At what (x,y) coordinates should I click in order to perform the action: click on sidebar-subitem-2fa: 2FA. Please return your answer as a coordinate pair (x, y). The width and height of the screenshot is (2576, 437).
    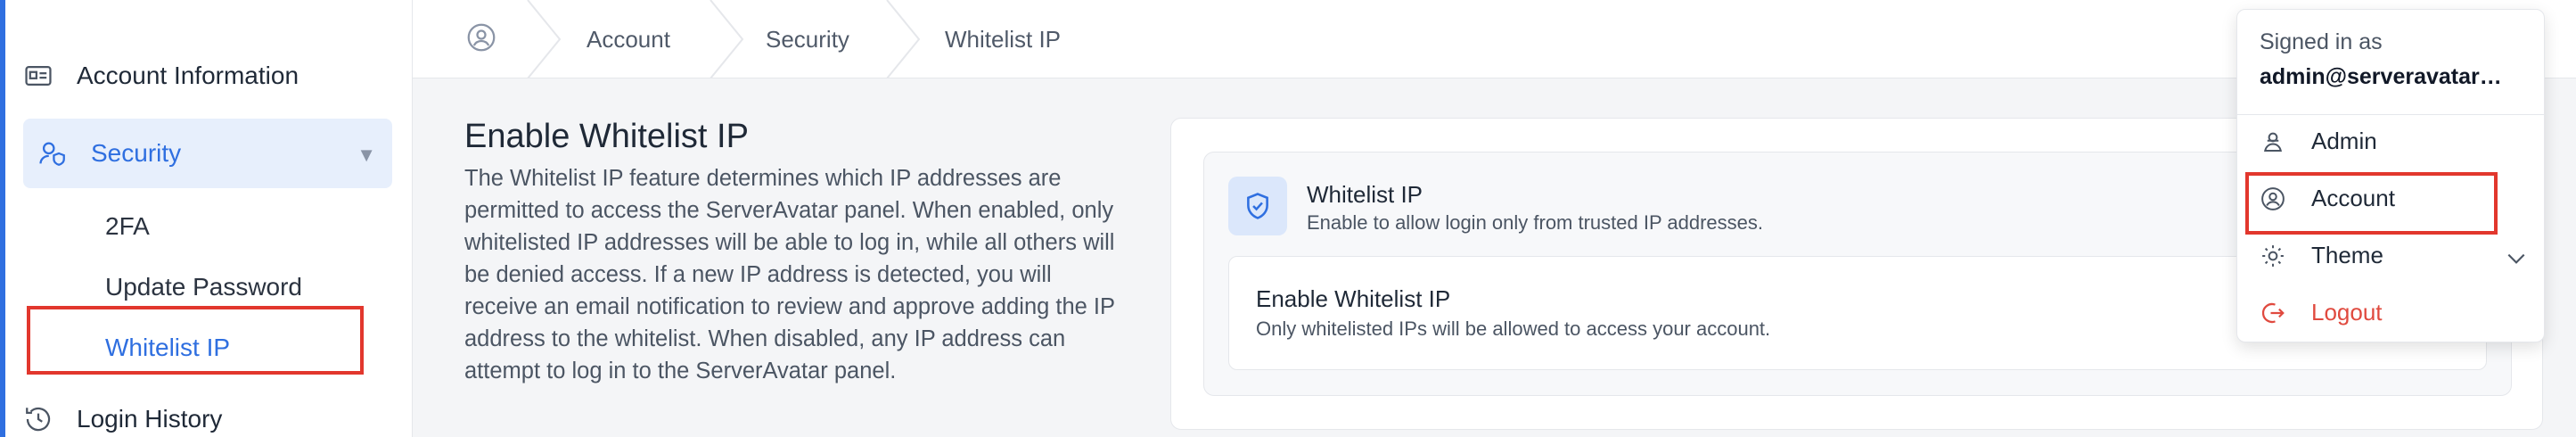
    Looking at the image, I should click on (127, 226).